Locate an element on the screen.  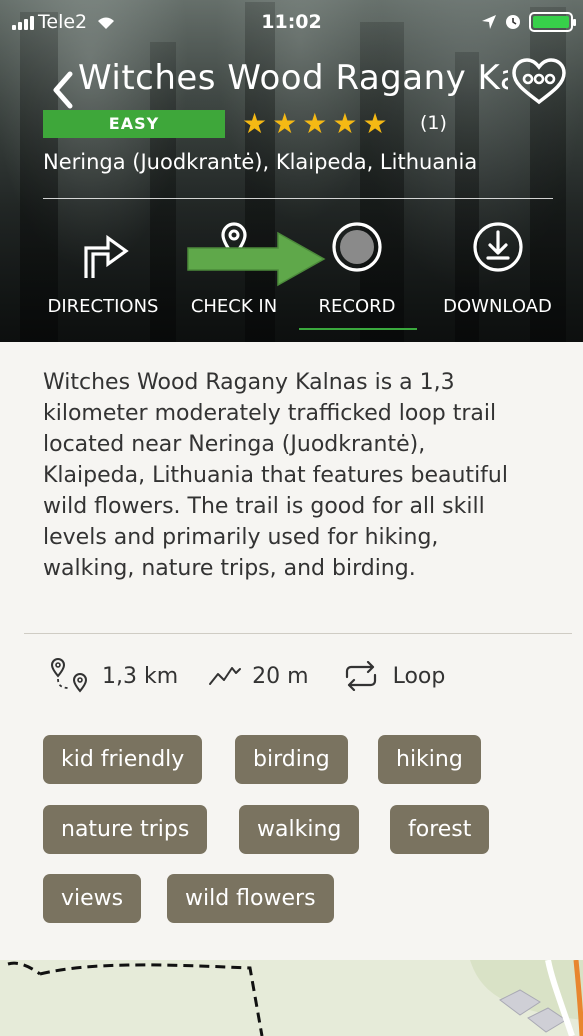
status-bar: Tele2 11:02 is located at coordinates (291, 22).